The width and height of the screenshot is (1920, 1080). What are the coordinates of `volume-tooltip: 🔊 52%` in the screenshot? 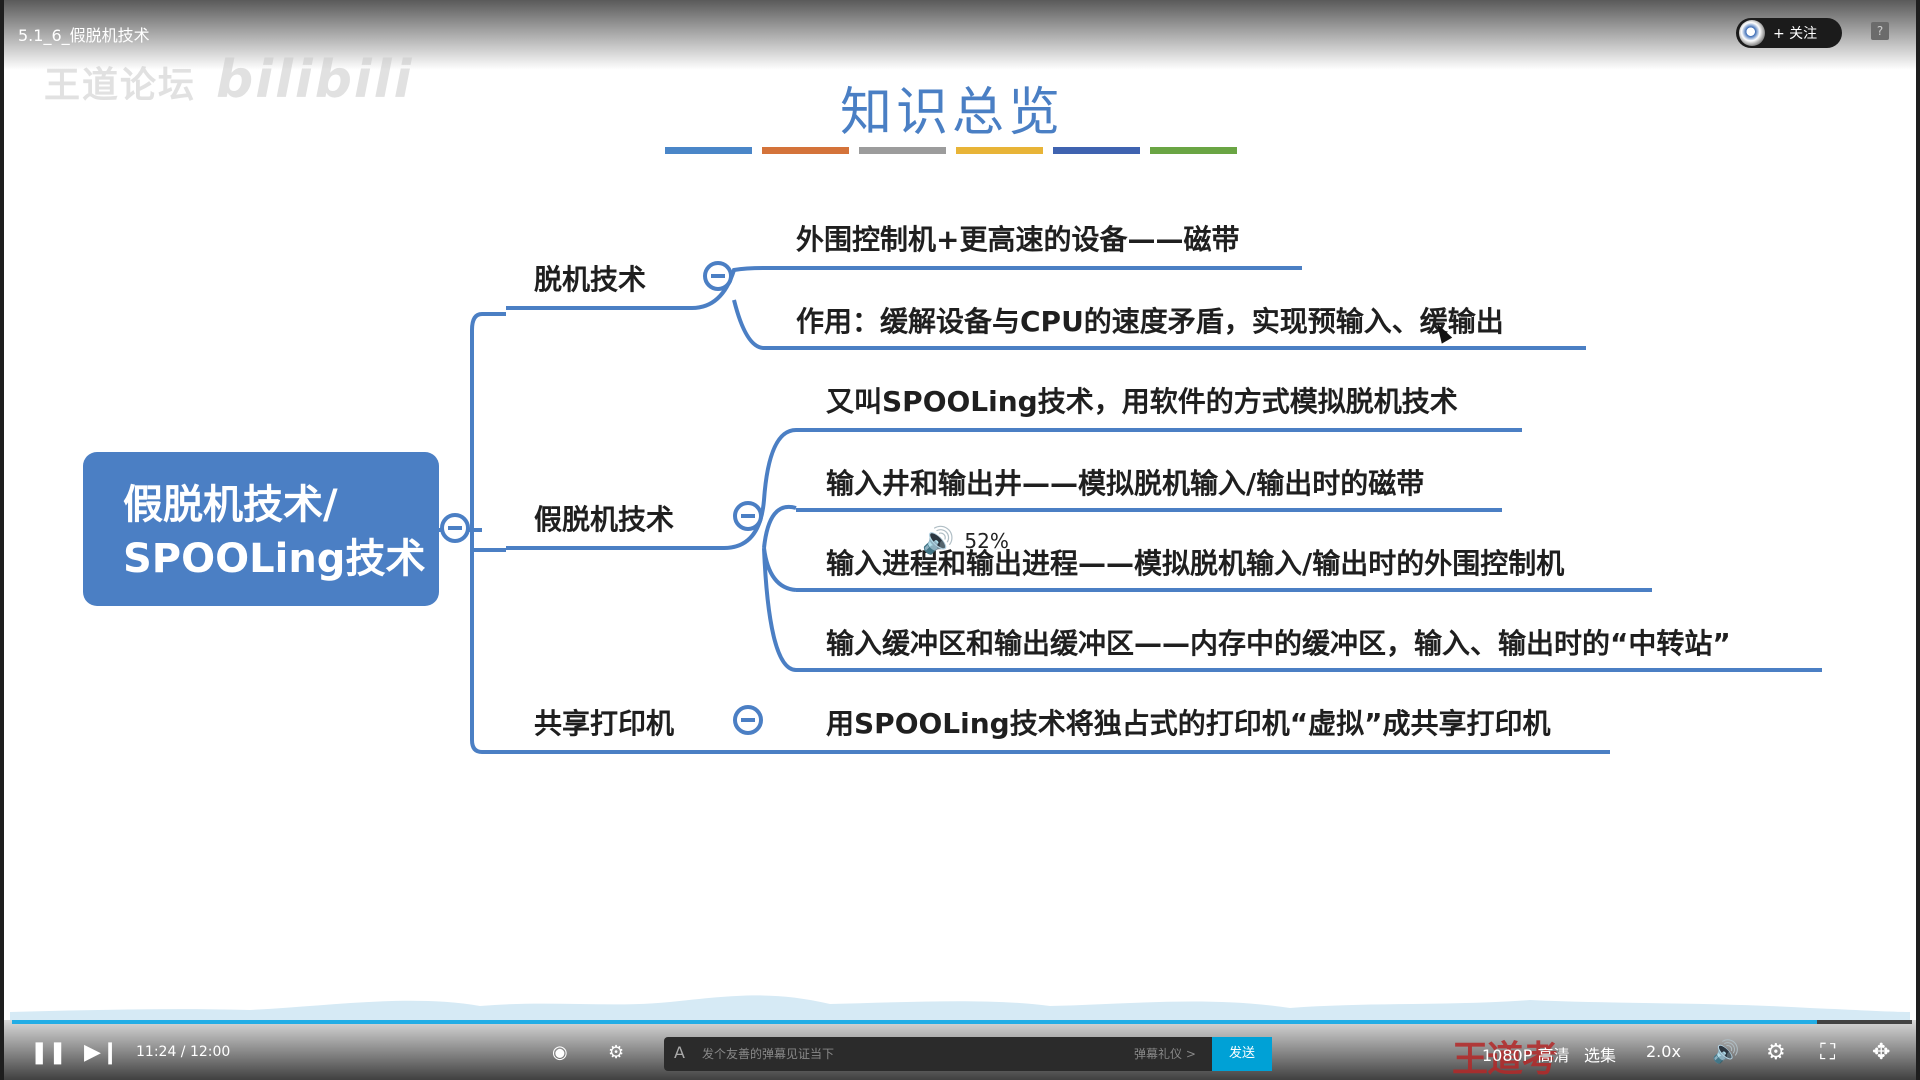 It's located at (965, 541).